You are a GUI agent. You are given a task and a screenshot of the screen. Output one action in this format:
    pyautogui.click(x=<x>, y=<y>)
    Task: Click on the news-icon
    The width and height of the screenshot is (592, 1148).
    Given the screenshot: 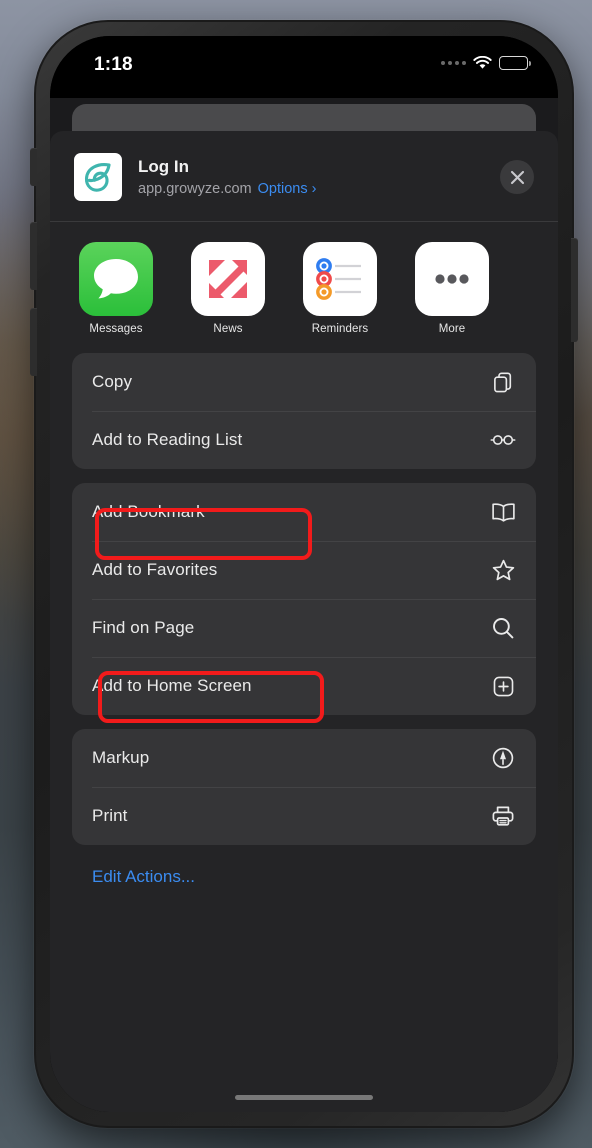 What is the action you would take?
    pyautogui.click(x=228, y=279)
    